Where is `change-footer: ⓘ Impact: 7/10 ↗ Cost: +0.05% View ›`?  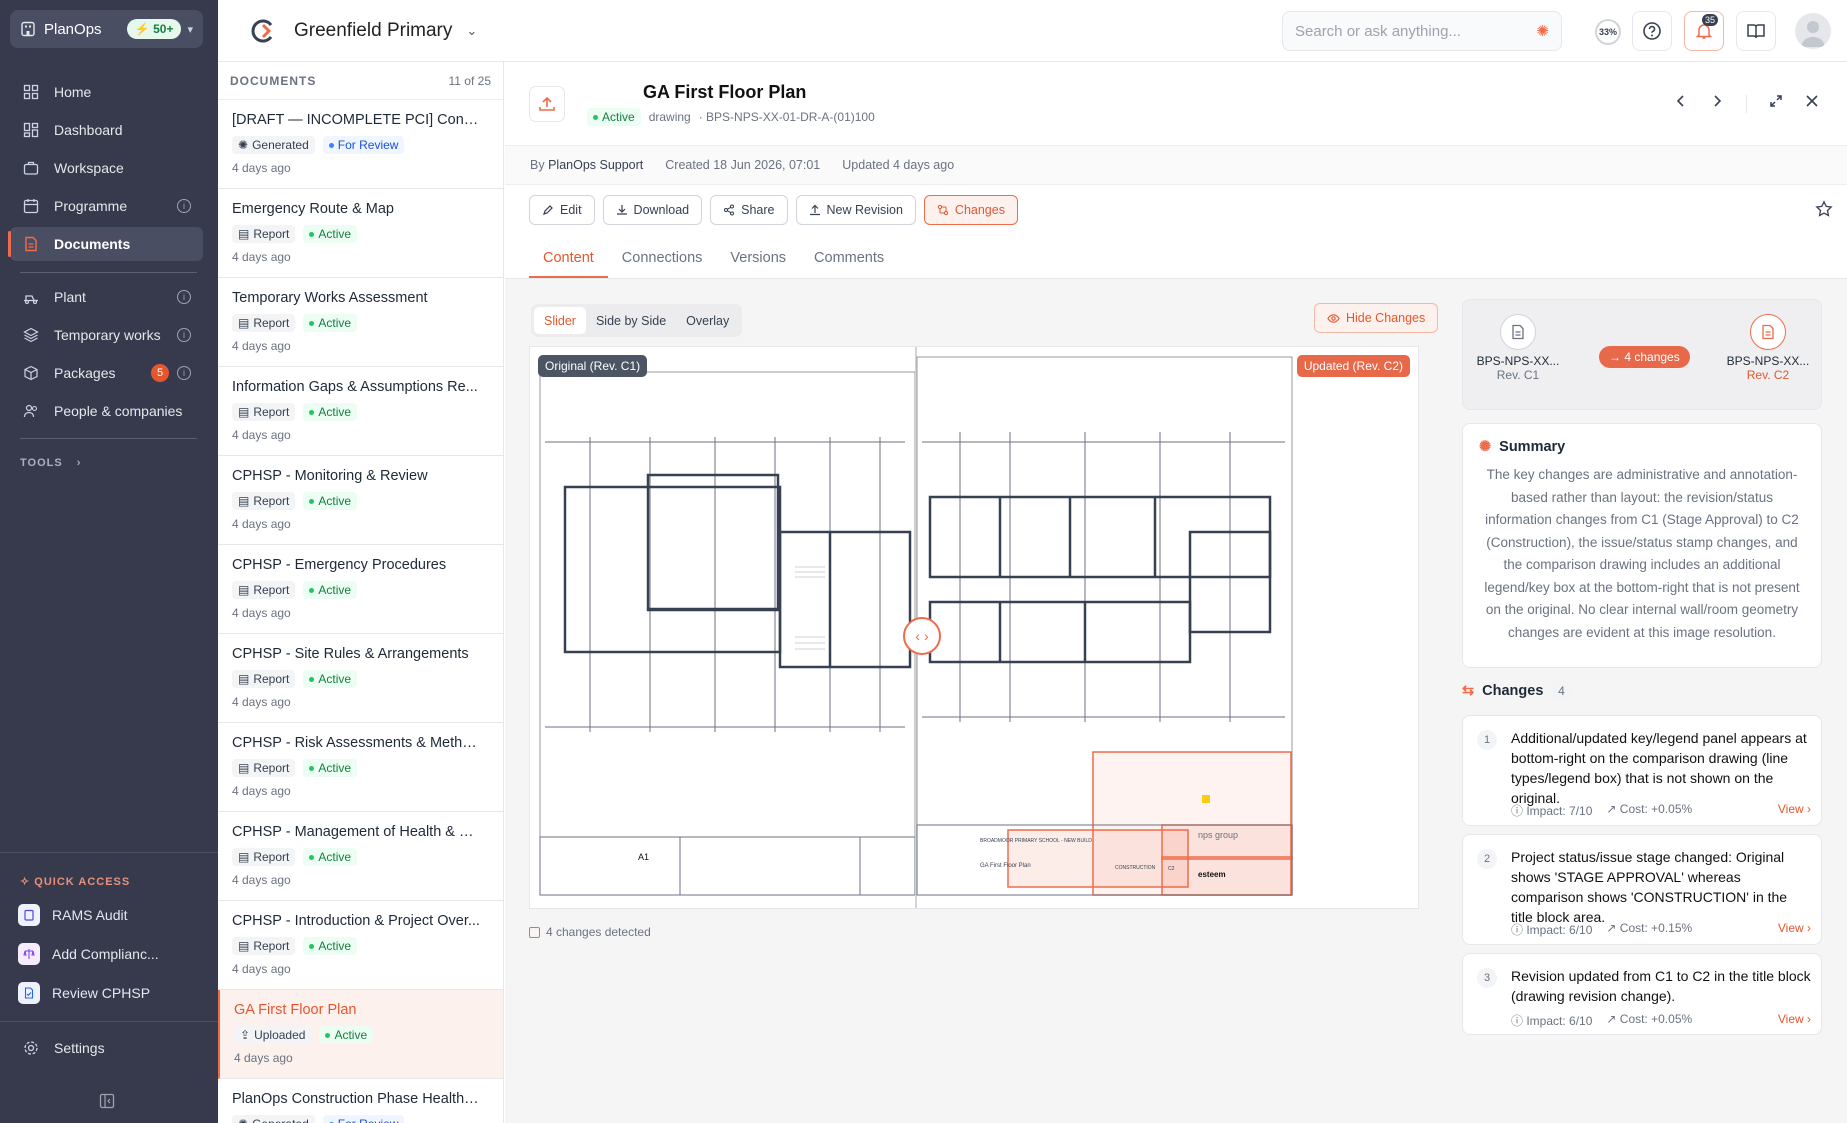 change-footer: ⓘ Impact: 7/10 ↗ Cost: +0.05% View › is located at coordinates (1661, 810).